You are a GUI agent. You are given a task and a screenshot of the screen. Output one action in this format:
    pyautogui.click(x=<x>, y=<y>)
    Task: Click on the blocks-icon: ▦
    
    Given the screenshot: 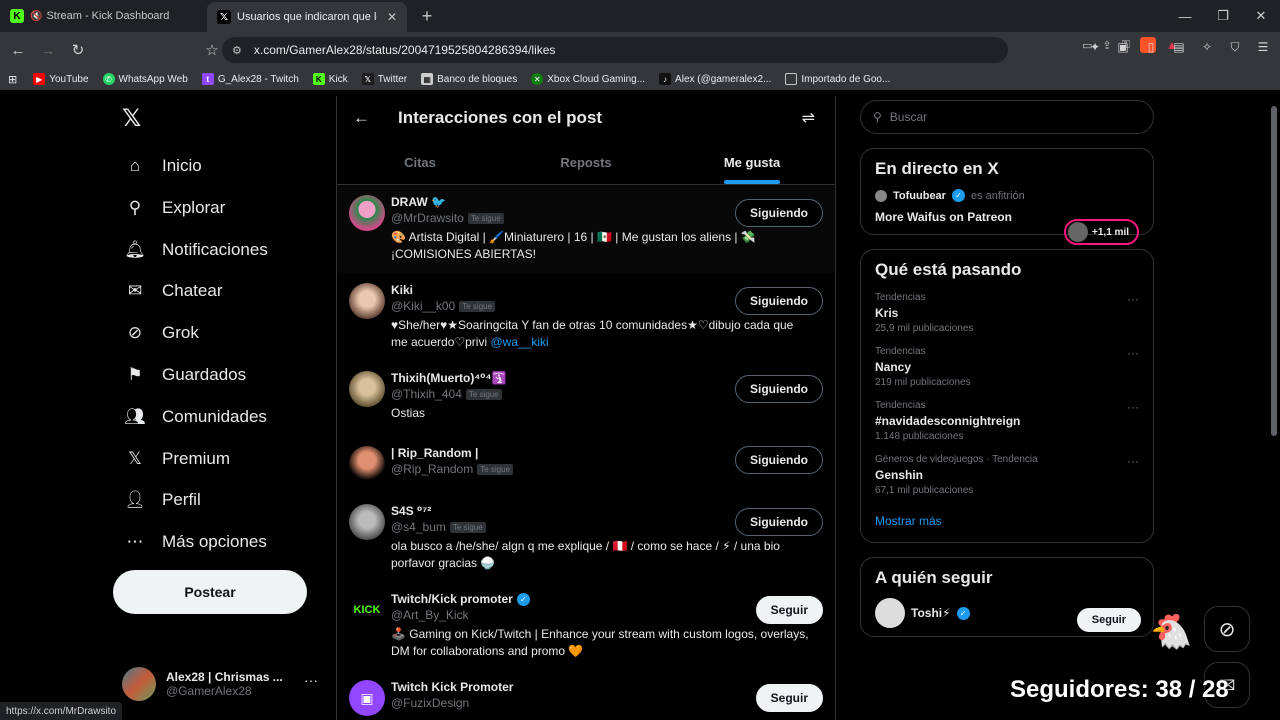 What is the action you would take?
    pyautogui.click(x=427, y=79)
    